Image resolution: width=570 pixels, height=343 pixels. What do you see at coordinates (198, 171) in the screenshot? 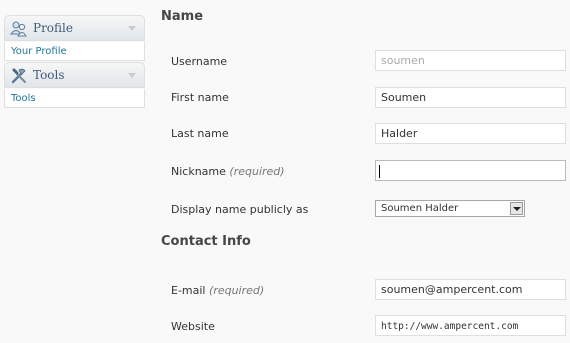
I see `nickname-label-text: Nickname` at bounding box center [198, 171].